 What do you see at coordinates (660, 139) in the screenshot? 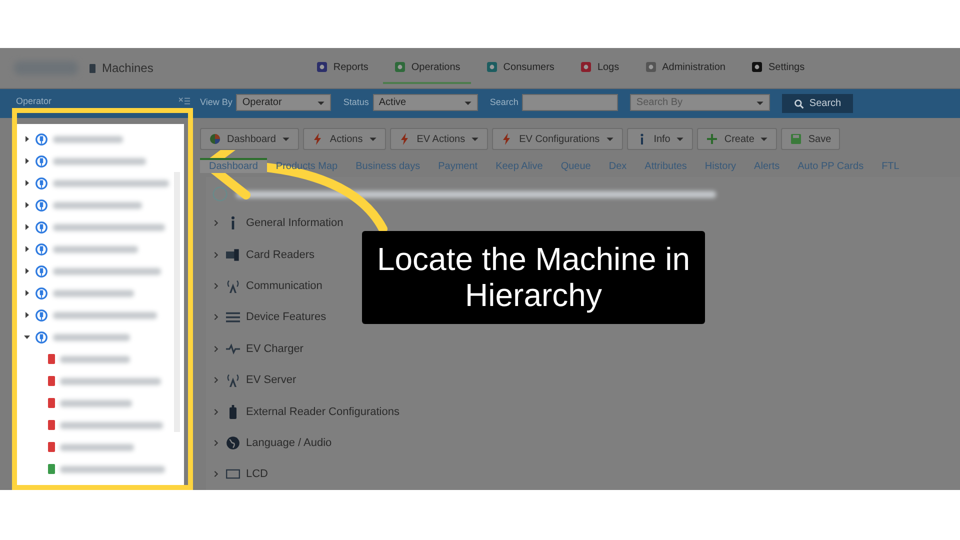
I see `toolbar-button: Info` at bounding box center [660, 139].